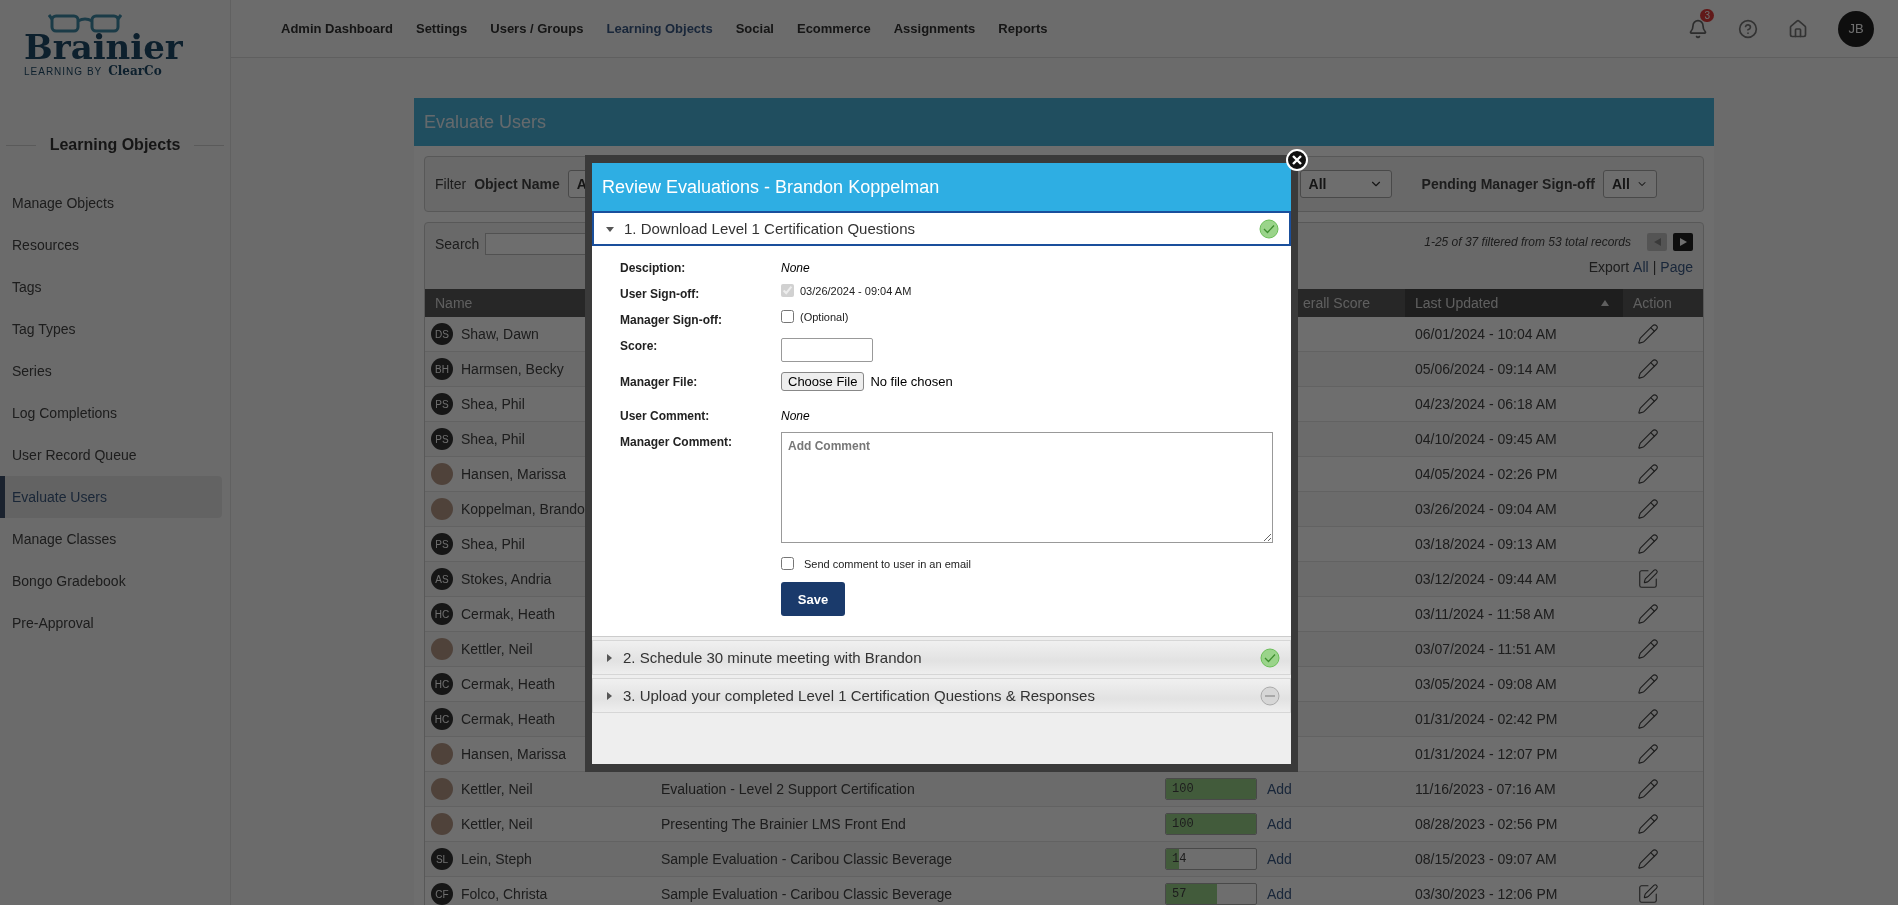 The image size is (1898, 905). I want to click on sidebar-item: Tags, so click(111, 287).